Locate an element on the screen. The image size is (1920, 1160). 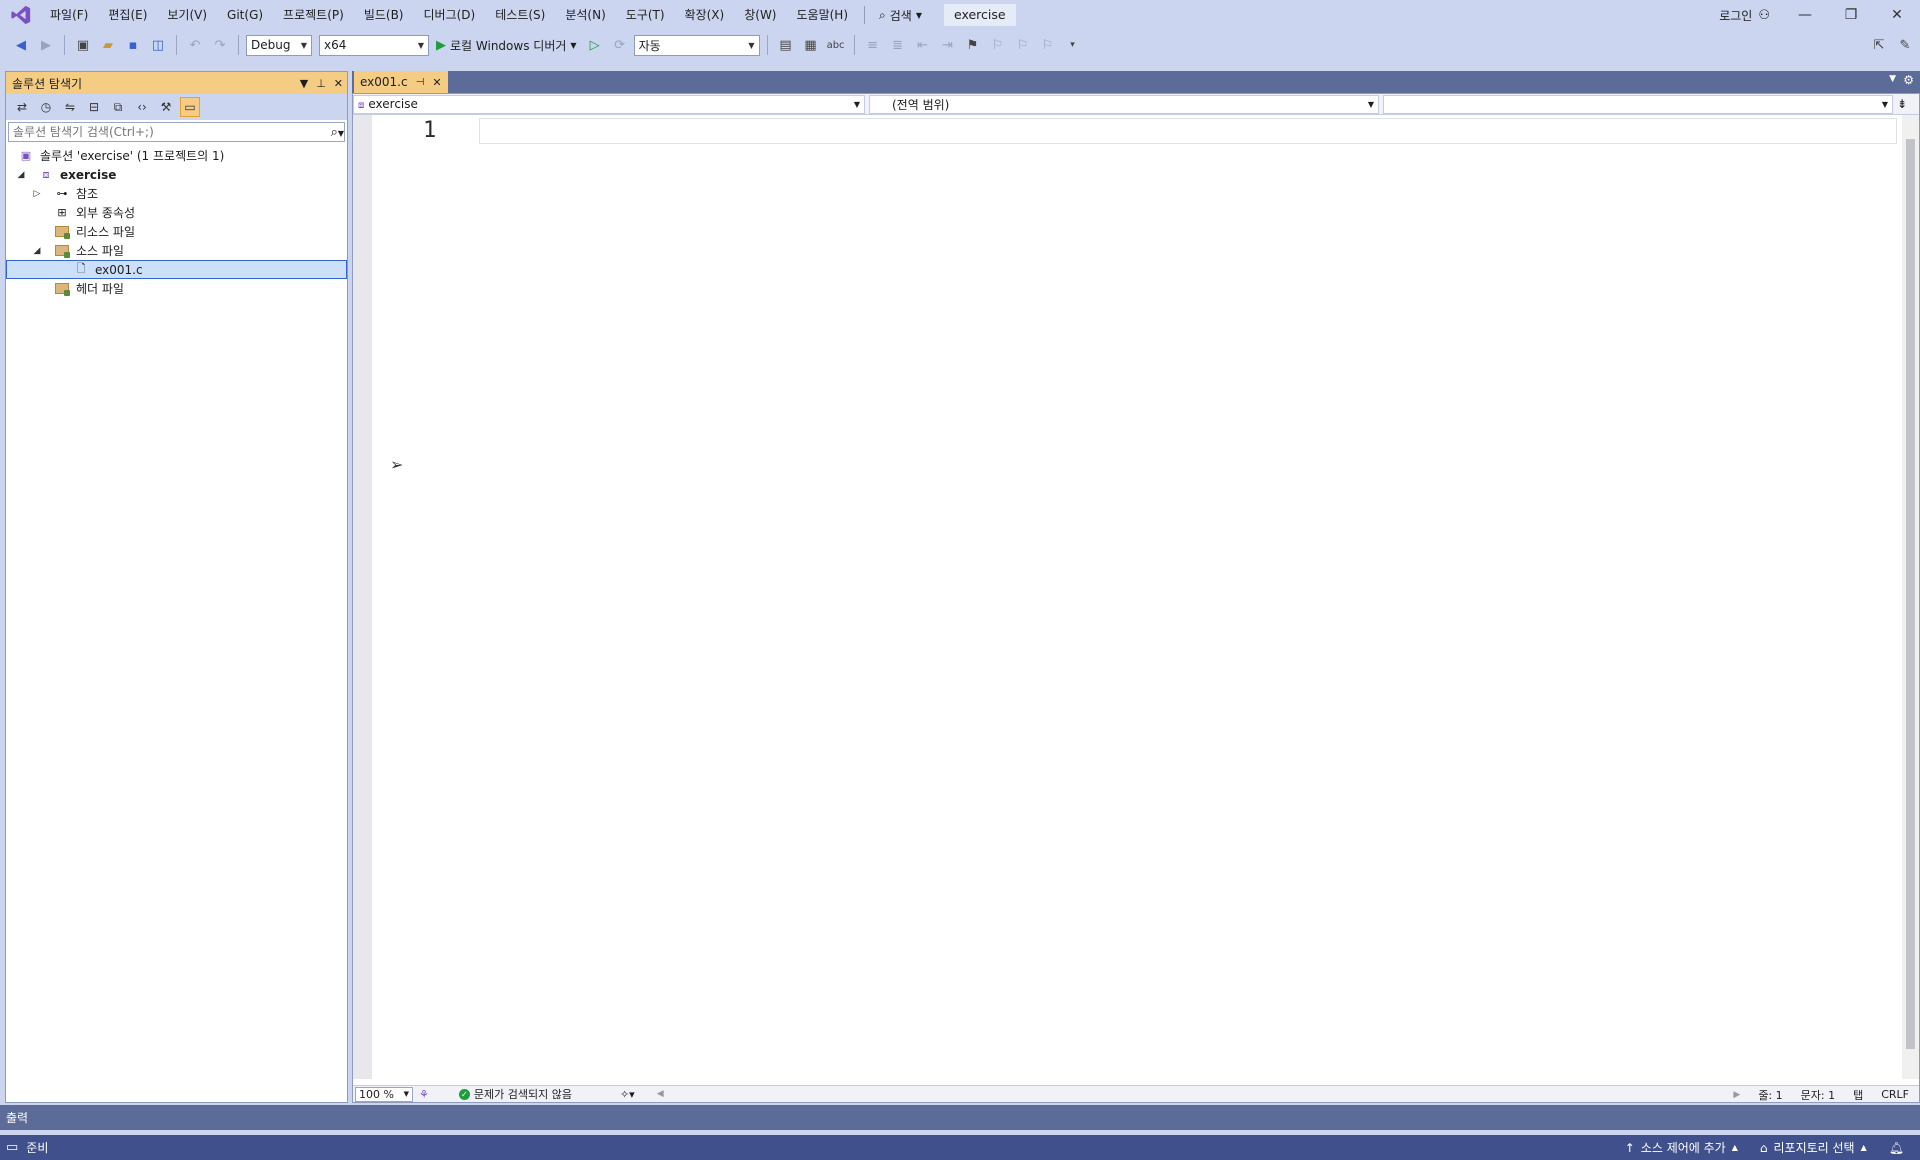
menu-tools: 도구(T) is located at coordinates (645, 15).